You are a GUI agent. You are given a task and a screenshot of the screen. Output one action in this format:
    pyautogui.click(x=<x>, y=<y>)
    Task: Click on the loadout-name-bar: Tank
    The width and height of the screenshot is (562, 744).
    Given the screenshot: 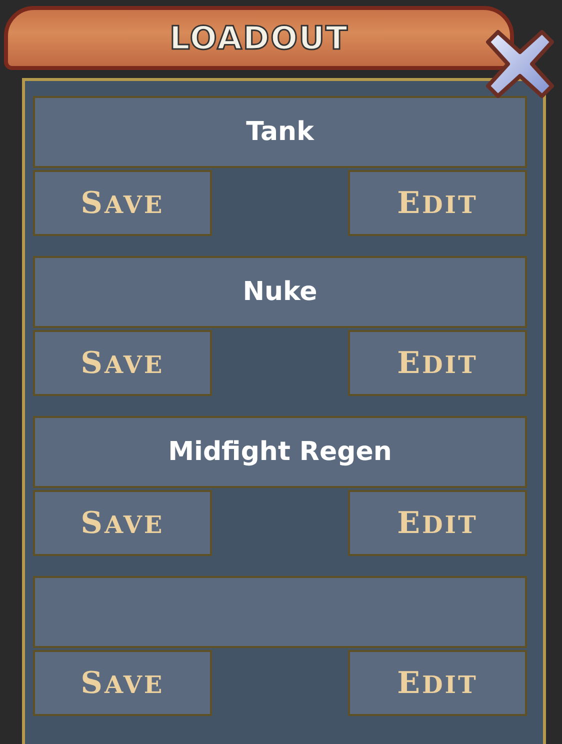 What is the action you would take?
    pyautogui.click(x=280, y=132)
    